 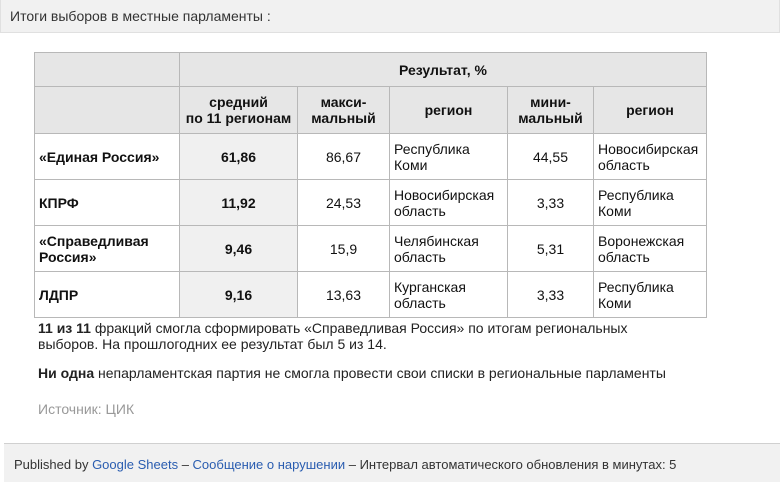 I want to click on party-name: «Справедливая Россия», so click(x=107, y=248).